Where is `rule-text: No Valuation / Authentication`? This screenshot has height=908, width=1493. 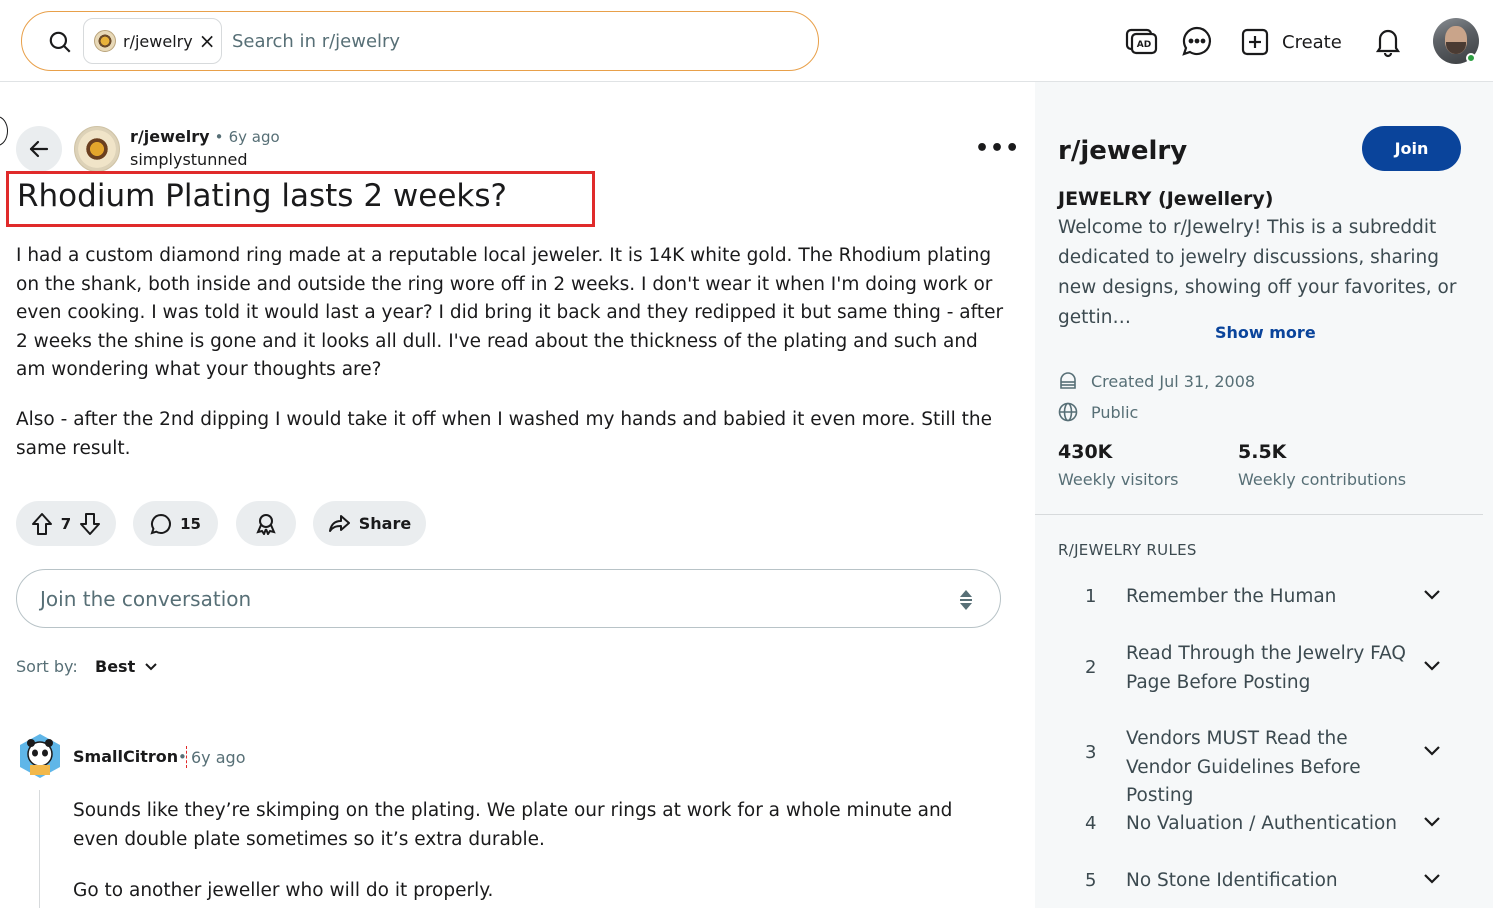 rule-text: No Valuation / Authentication is located at coordinates (1262, 823).